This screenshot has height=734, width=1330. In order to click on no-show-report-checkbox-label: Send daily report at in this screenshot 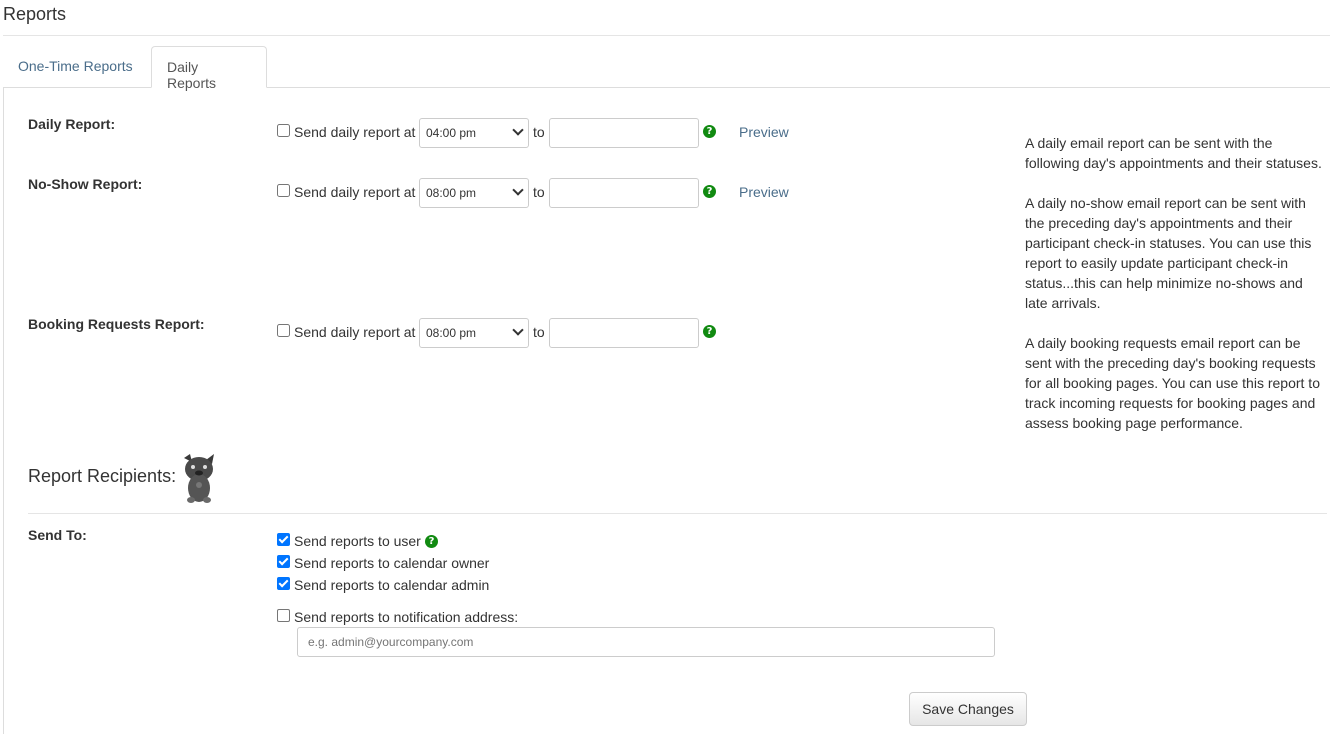, I will do `click(355, 192)`.